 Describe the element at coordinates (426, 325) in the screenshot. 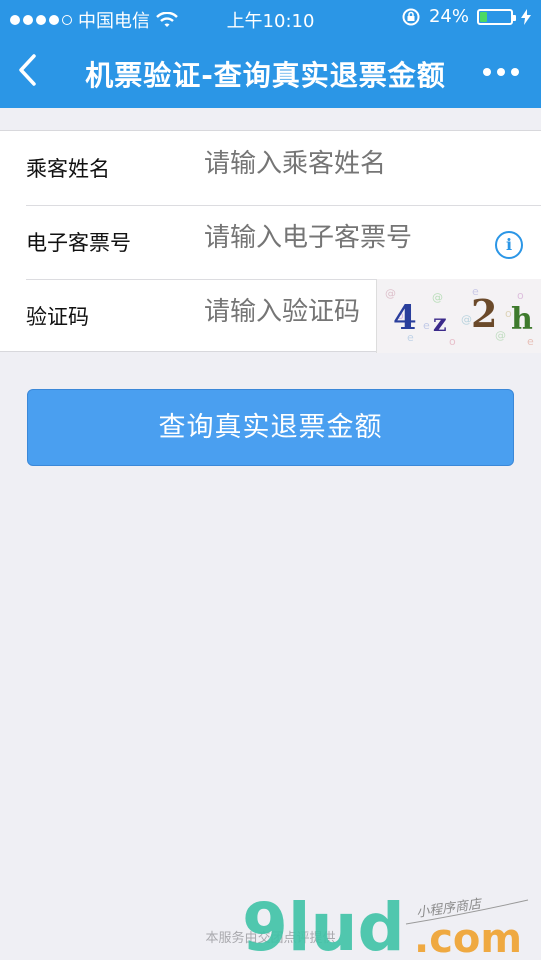

I see `svg-text: e` at that location.